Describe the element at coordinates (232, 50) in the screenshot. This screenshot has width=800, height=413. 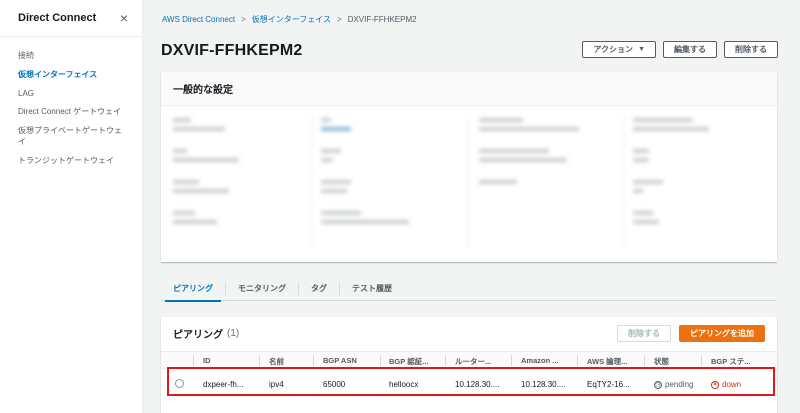
I see `page-title: DXVIF-FFHKEPM2` at that location.